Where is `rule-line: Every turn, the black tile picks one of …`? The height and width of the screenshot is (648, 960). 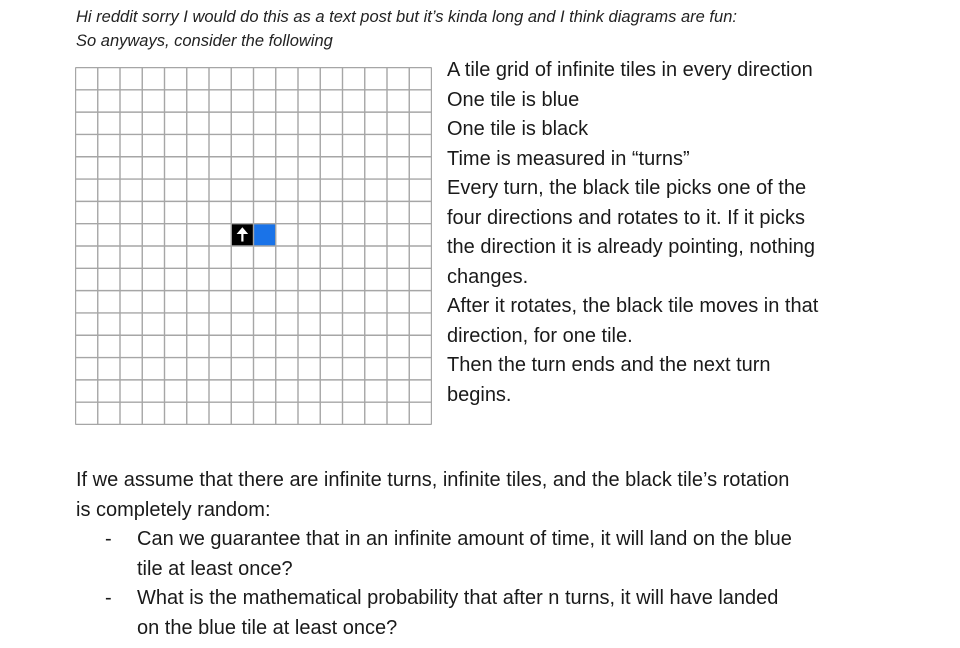
rule-line: Every turn, the black tile picks one of … is located at coordinates (627, 188).